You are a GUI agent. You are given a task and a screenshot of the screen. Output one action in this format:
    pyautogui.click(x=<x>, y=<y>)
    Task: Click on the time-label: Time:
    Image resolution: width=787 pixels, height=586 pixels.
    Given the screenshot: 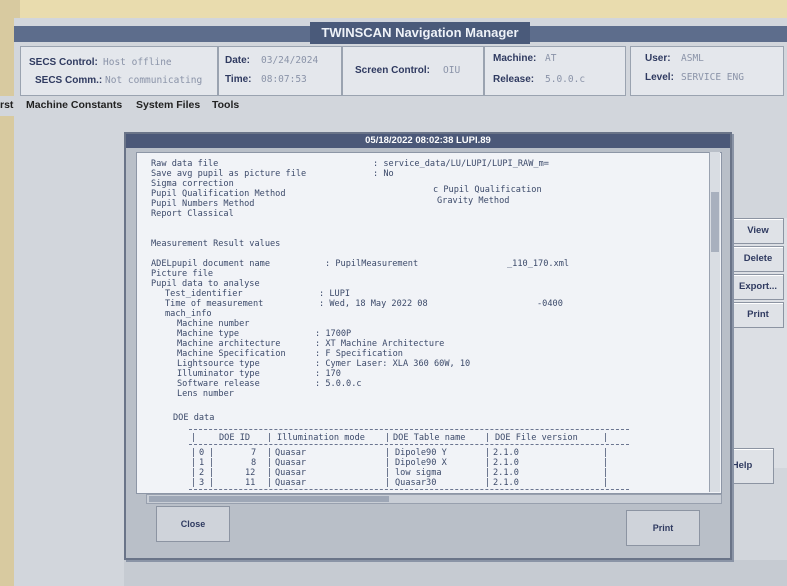 What is the action you would take?
    pyautogui.click(x=238, y=79)
    